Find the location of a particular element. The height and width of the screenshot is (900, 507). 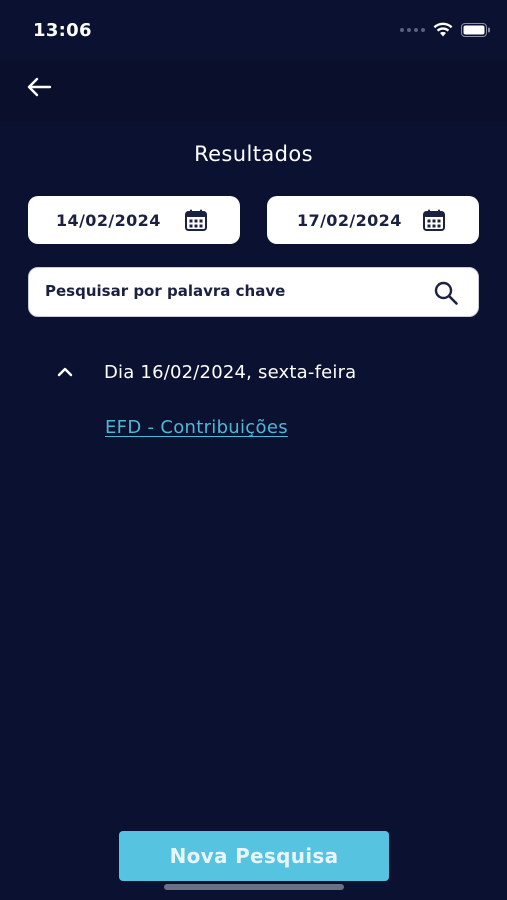

battery-icon is located at coordinates (475, 29).